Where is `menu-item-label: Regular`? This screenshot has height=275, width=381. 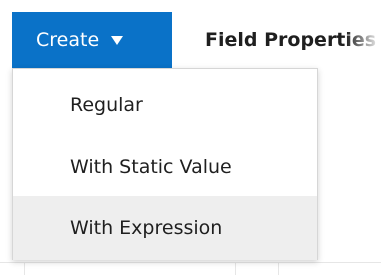 menu-item-label: Regular is located at coordinates (106, 105).